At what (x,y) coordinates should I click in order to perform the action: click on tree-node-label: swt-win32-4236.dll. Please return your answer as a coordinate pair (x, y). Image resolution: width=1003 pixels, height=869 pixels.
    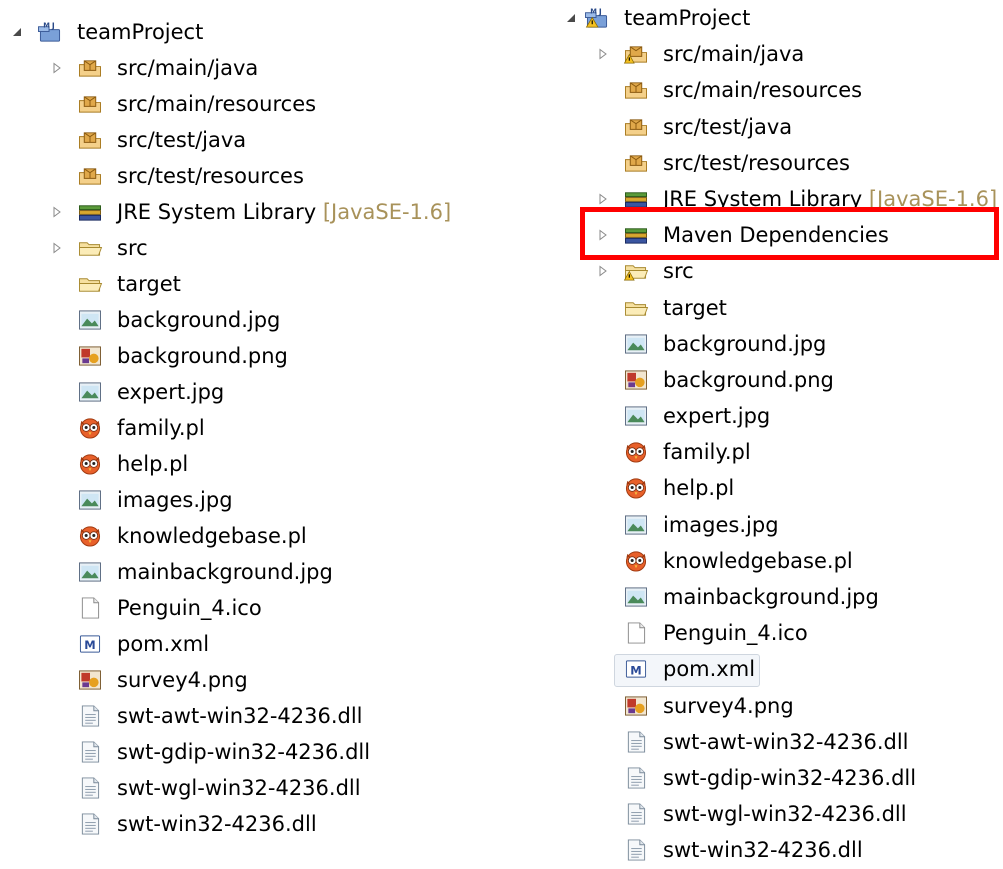
    Looking at the image, I should click on (217, 824).